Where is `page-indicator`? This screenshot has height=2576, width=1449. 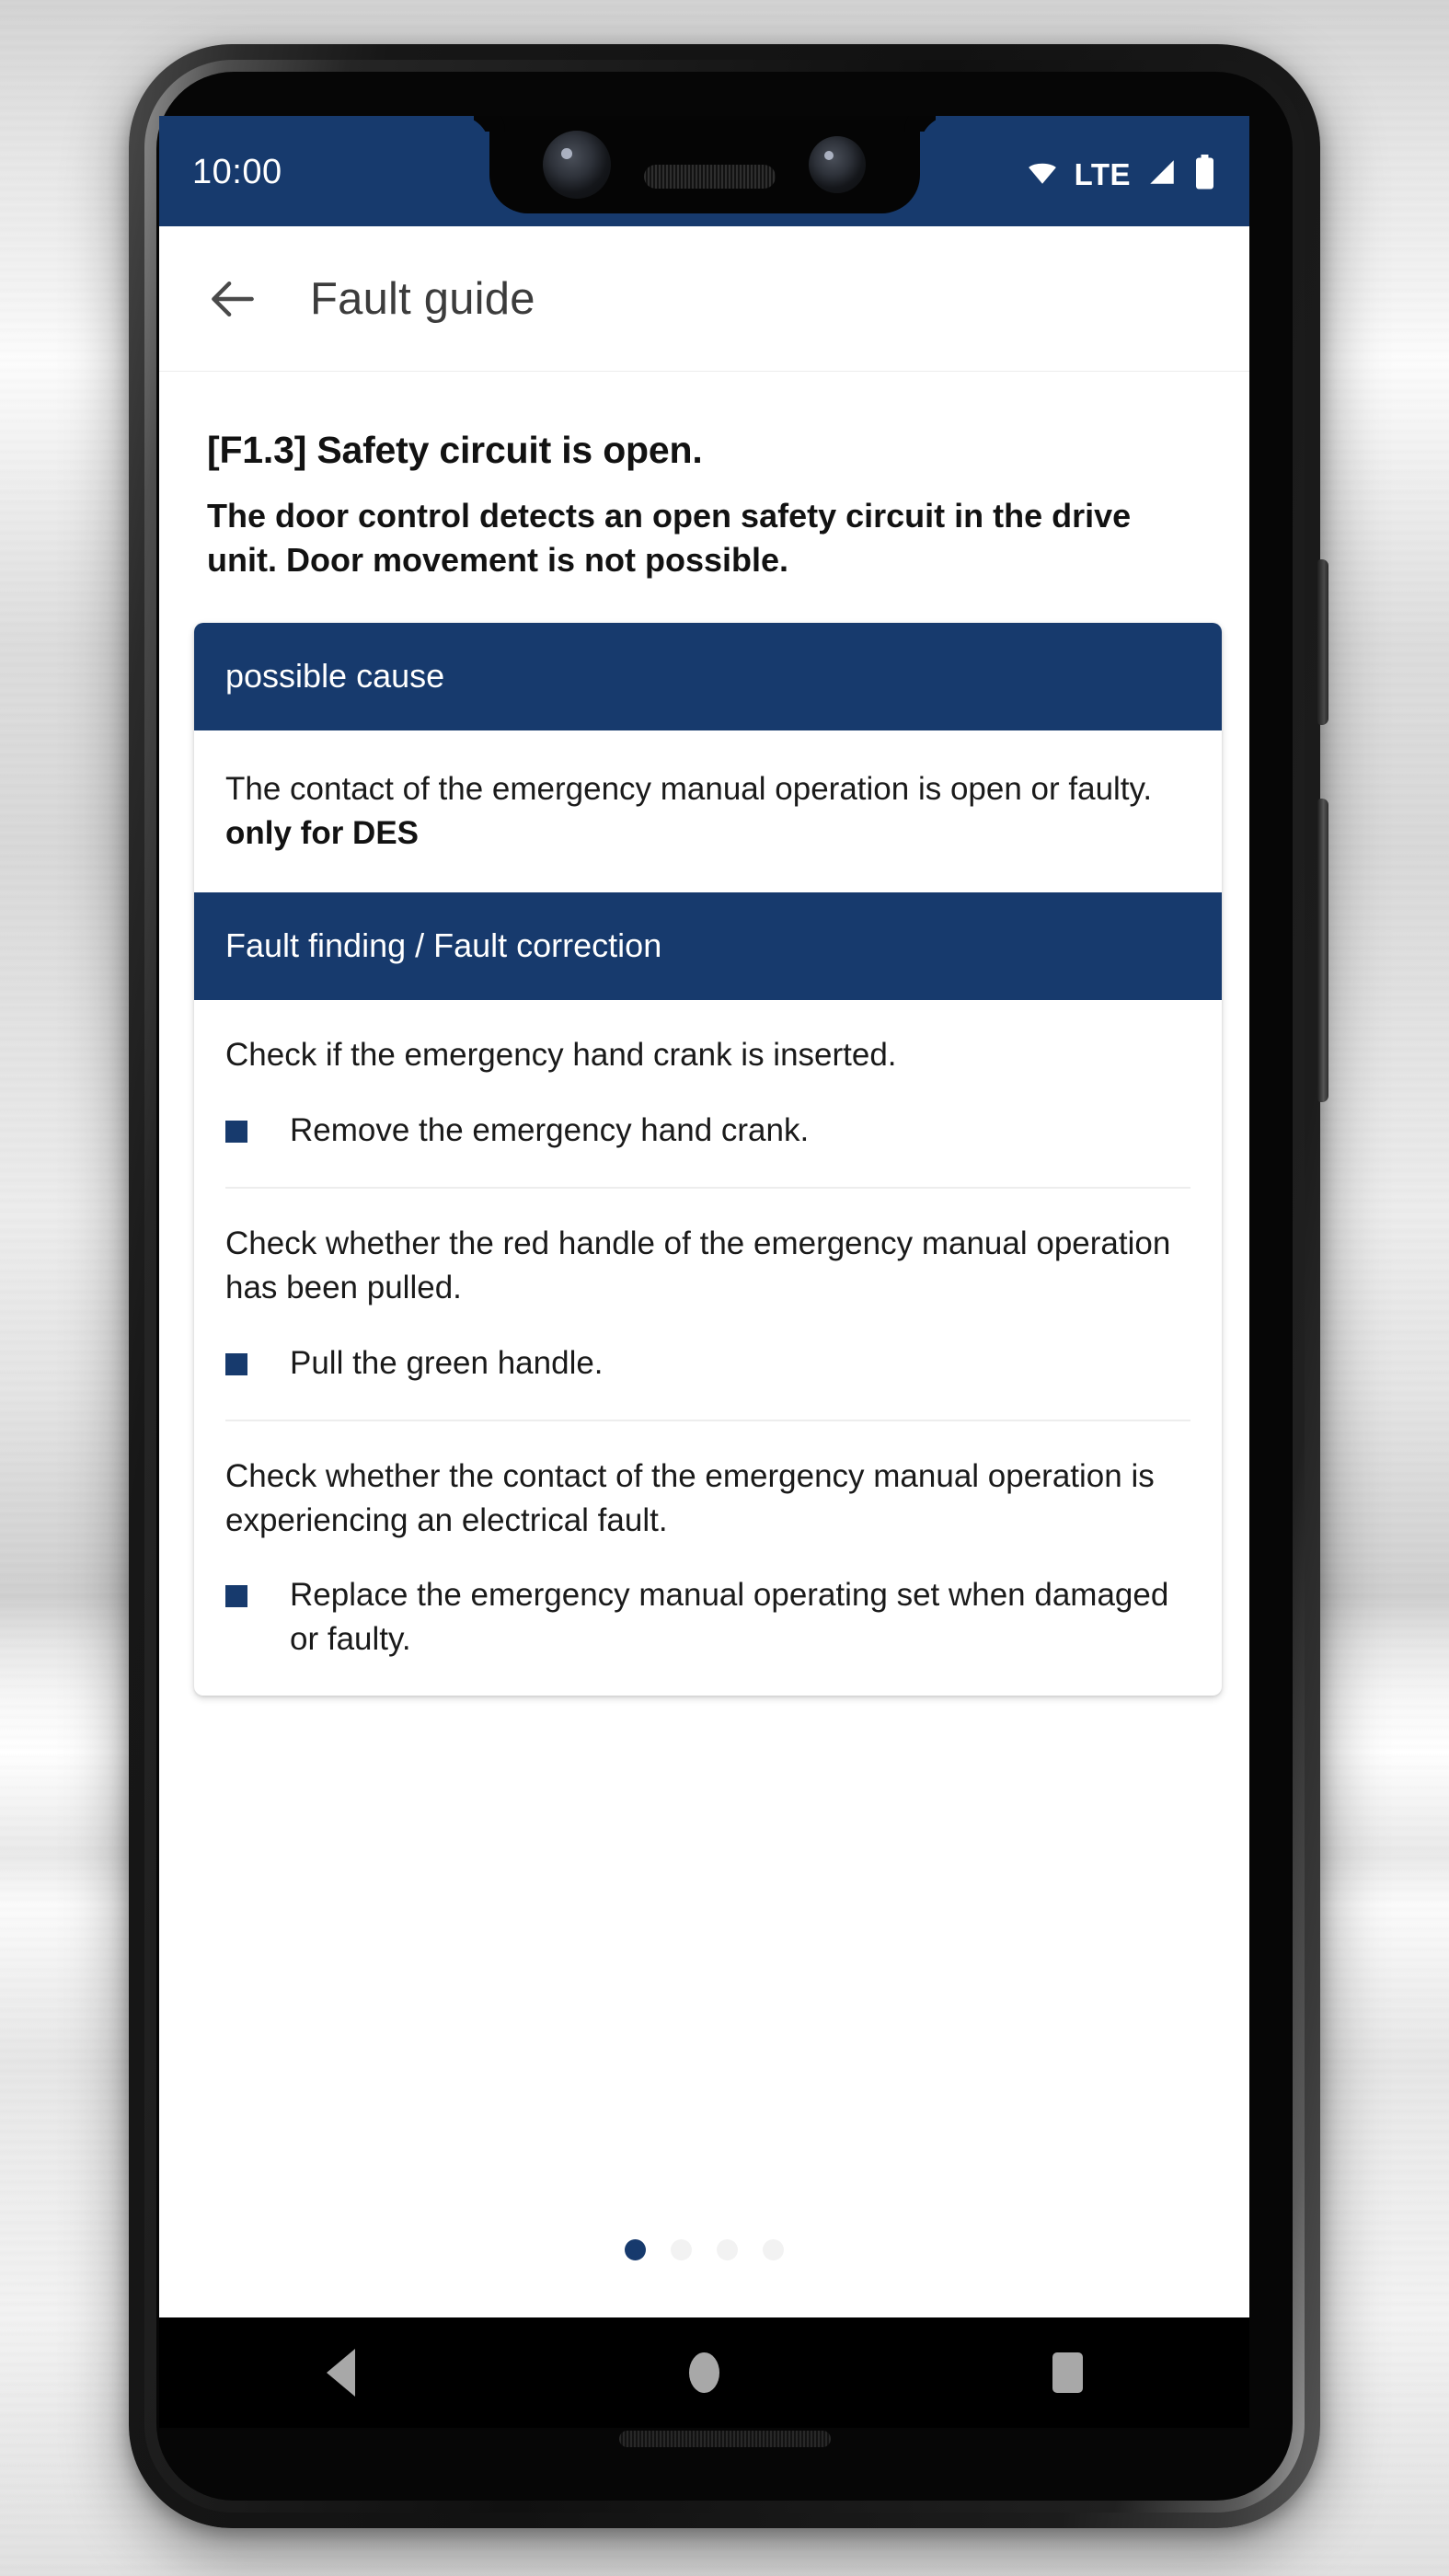 page-indicator is located at coordinates (704, 2249).